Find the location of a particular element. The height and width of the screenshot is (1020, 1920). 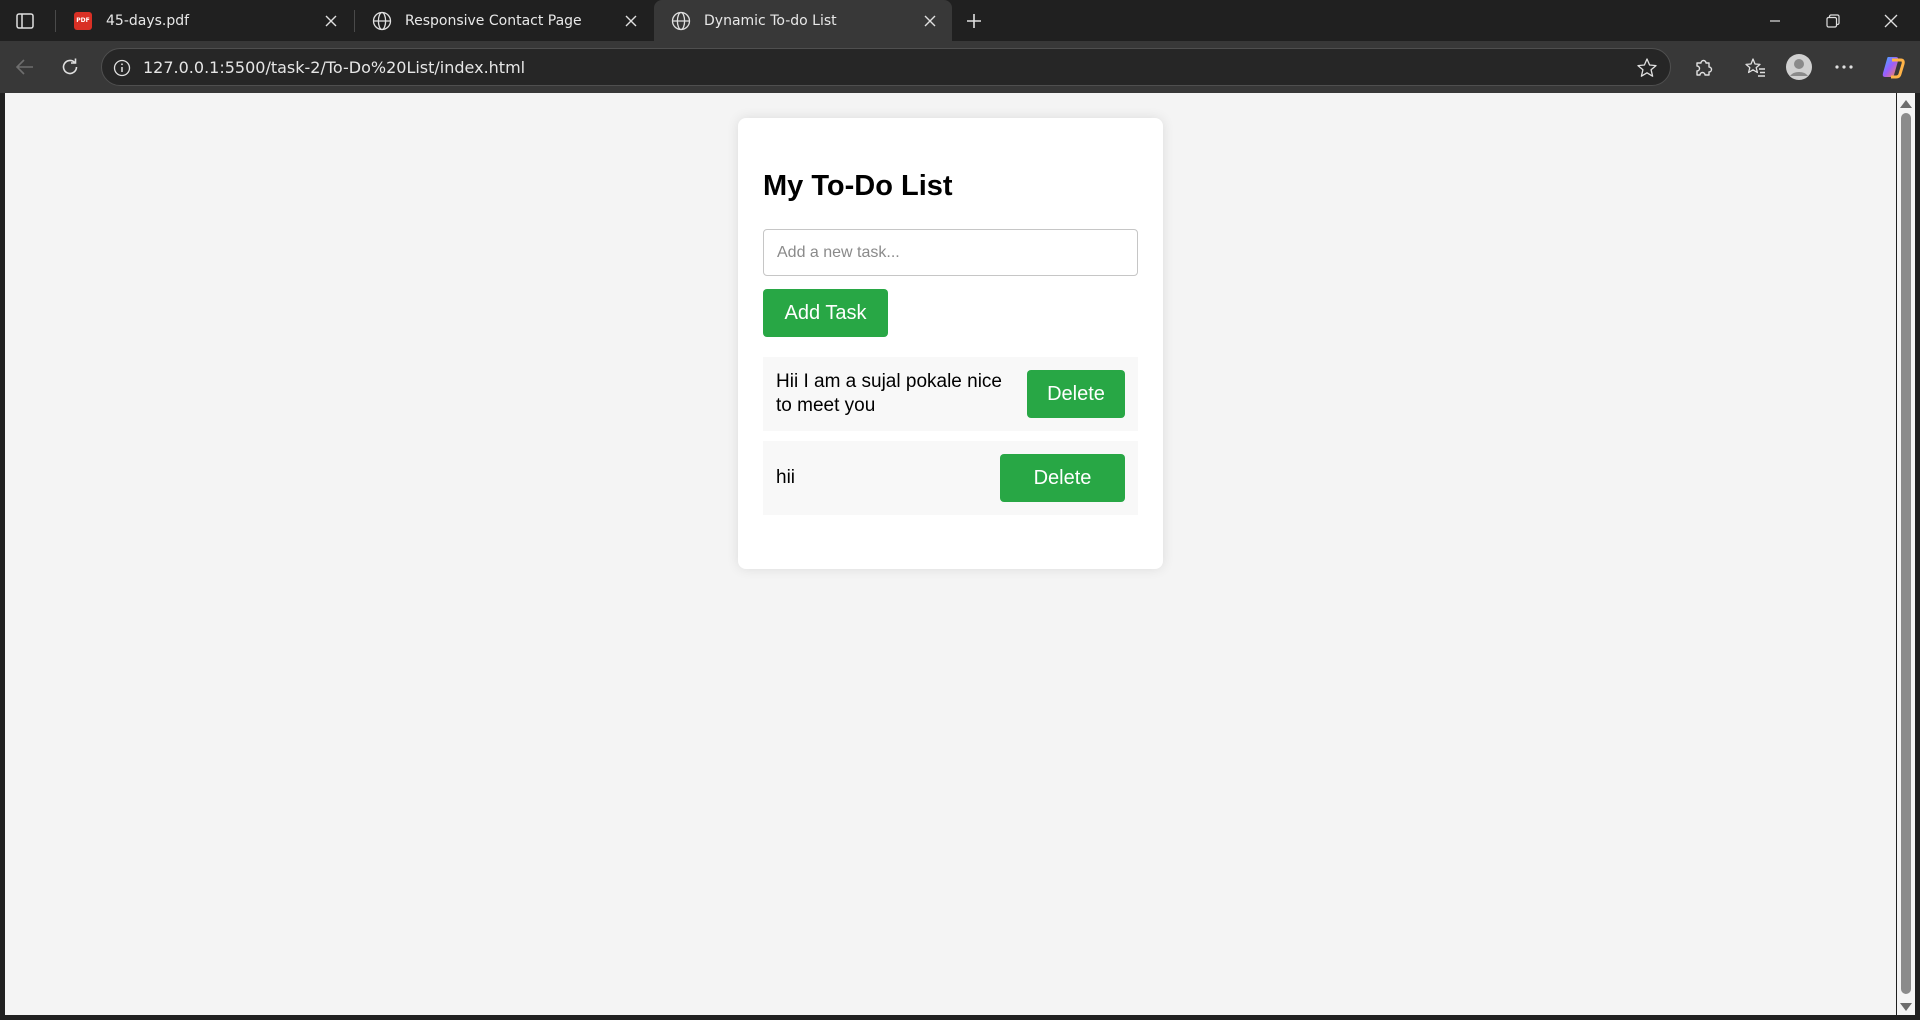

add-task-button: Add Task is located at coordinates (825, 313).